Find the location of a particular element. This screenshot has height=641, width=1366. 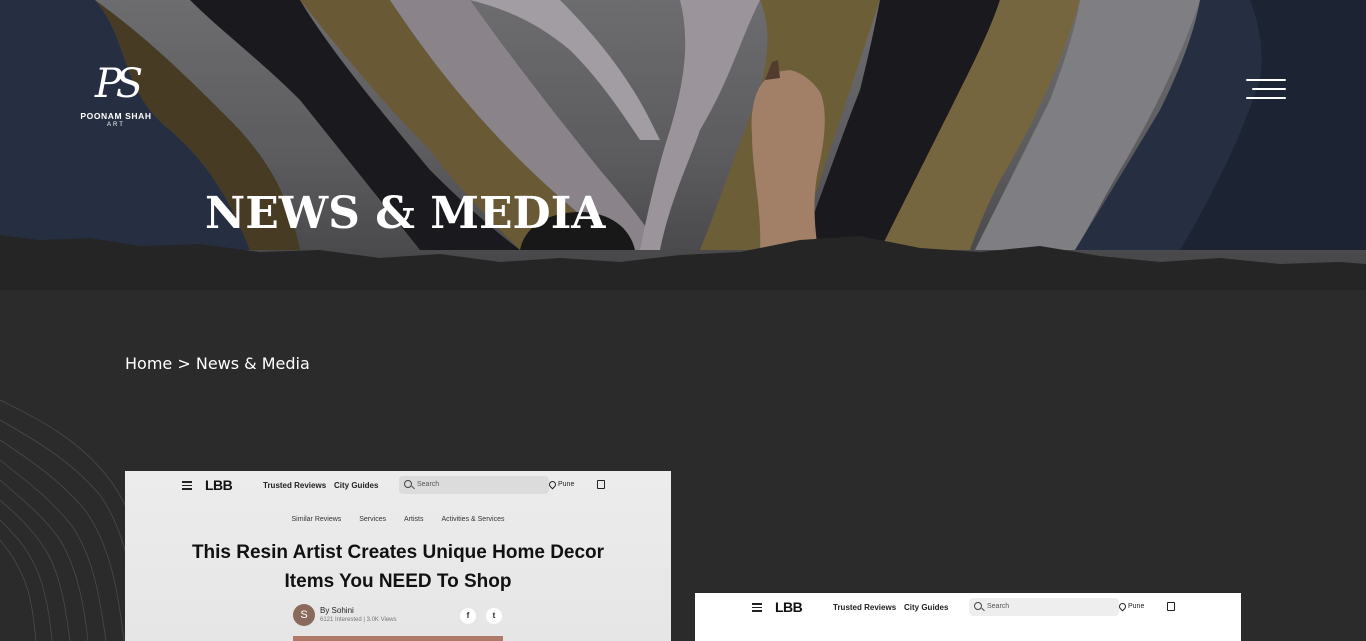

hamburger-menu-icon is located at coordinates (1266, 90).